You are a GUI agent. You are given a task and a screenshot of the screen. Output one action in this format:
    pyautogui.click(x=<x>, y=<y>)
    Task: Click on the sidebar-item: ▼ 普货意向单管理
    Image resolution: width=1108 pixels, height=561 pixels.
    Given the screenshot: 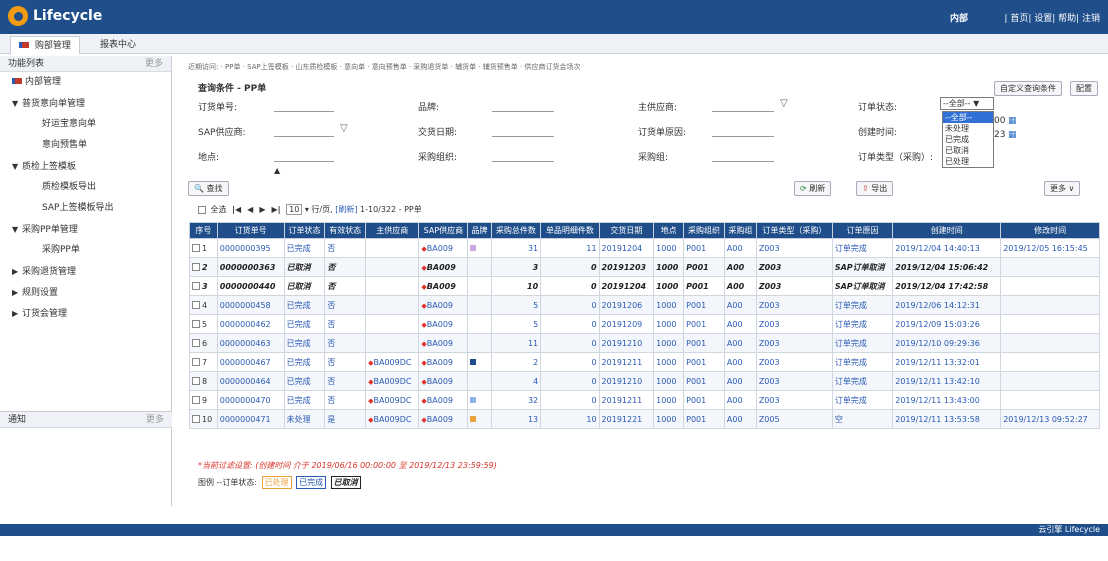 What is the action you would take?
    pyautogui.click(x=85, y=103)
    